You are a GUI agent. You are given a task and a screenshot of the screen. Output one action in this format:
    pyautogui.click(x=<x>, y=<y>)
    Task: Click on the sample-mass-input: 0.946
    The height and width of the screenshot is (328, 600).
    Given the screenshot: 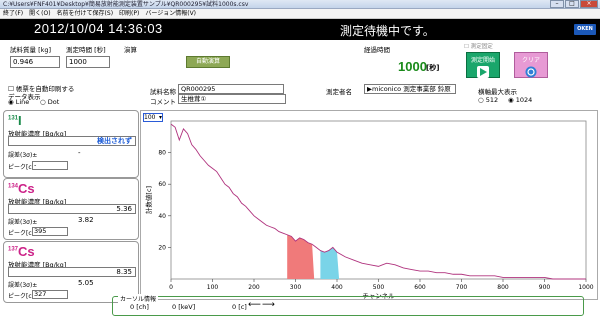 What is the action you would take?
    pyautogui.click(x=35, y=62)
    